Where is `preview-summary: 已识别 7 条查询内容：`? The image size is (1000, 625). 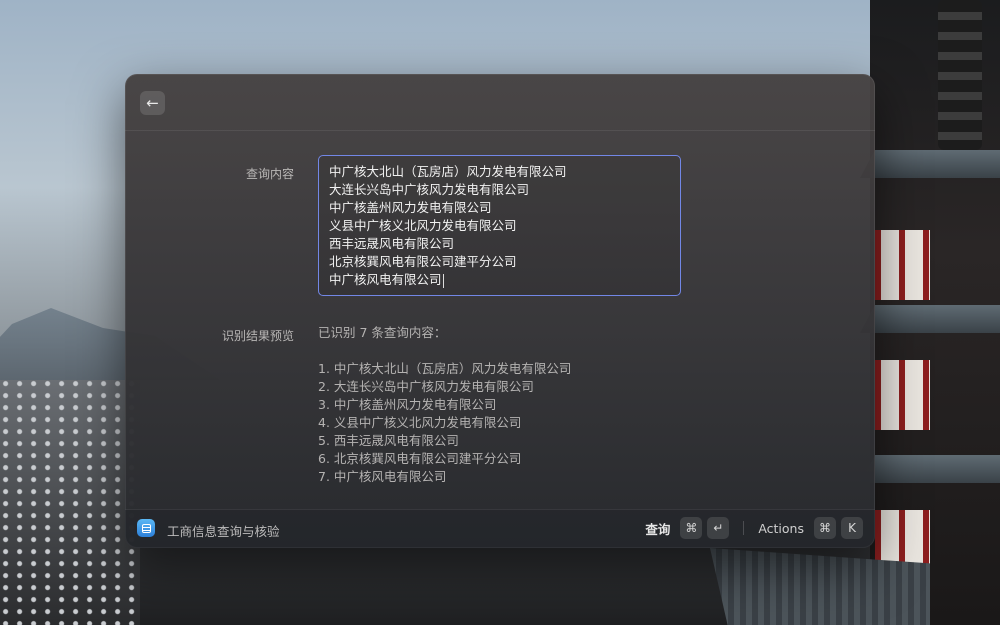 preview-summary: 已识别 7 条查询内容： is located at coordinates (382, 332).